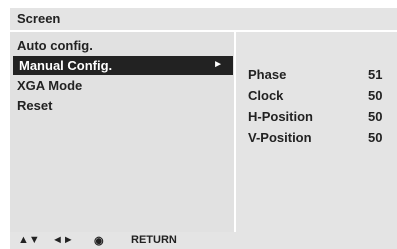 The width and height of the screenshot is (397, 249). What do you see at coordinates (316, 137) in the screenshot?
I see `setting-row-v-position: V-Position 50` at bounding box center [316, 137].